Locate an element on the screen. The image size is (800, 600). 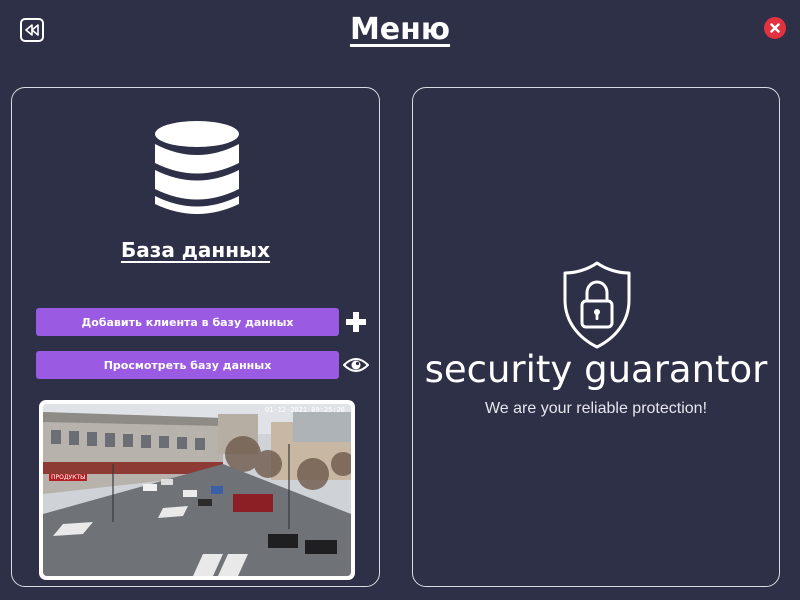
close-icon is located at coordinates (775, 28).